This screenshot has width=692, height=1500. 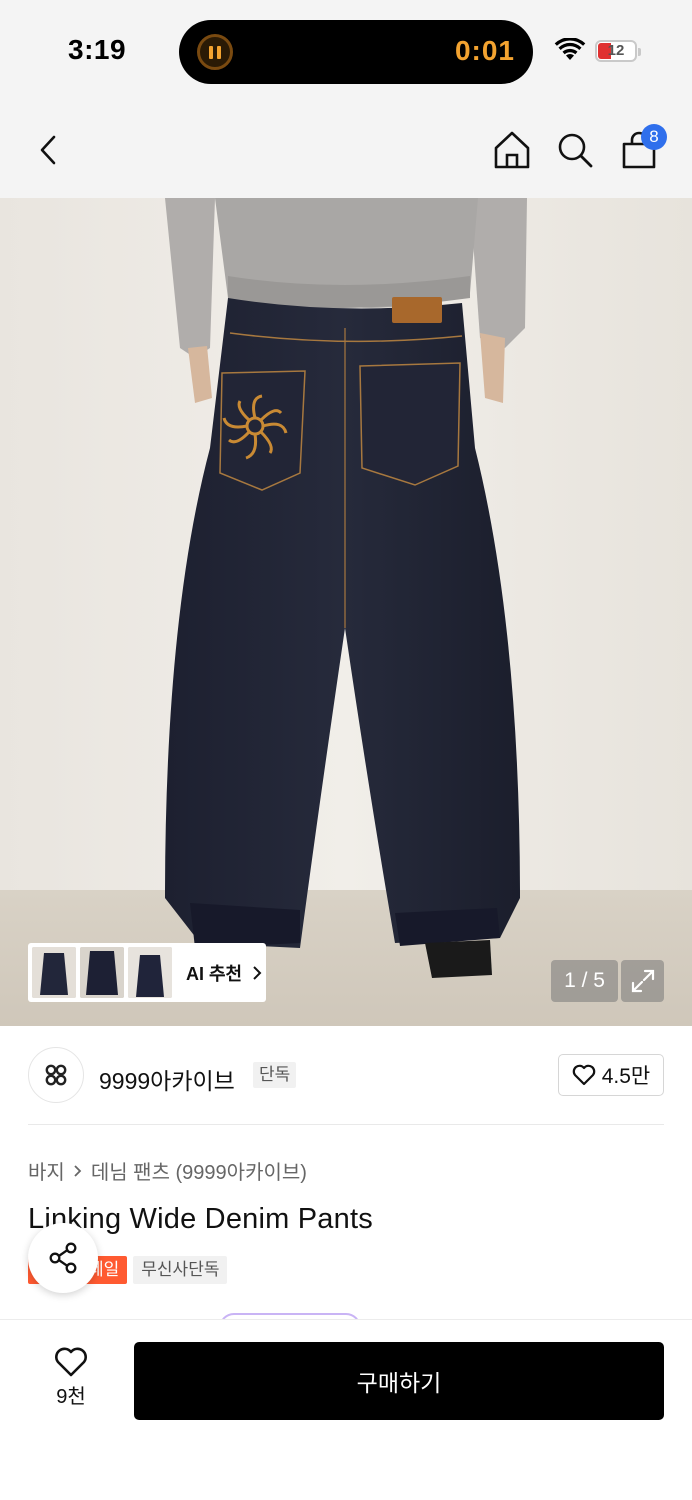 I want to click on recording-timer: 0:01, so click(x=484, y=50).